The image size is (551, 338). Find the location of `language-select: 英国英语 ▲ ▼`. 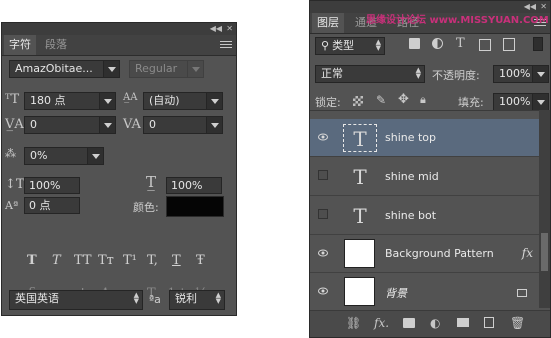

language-select: 英国英语 ▲ ▼ is located at coordinates (76, 300).